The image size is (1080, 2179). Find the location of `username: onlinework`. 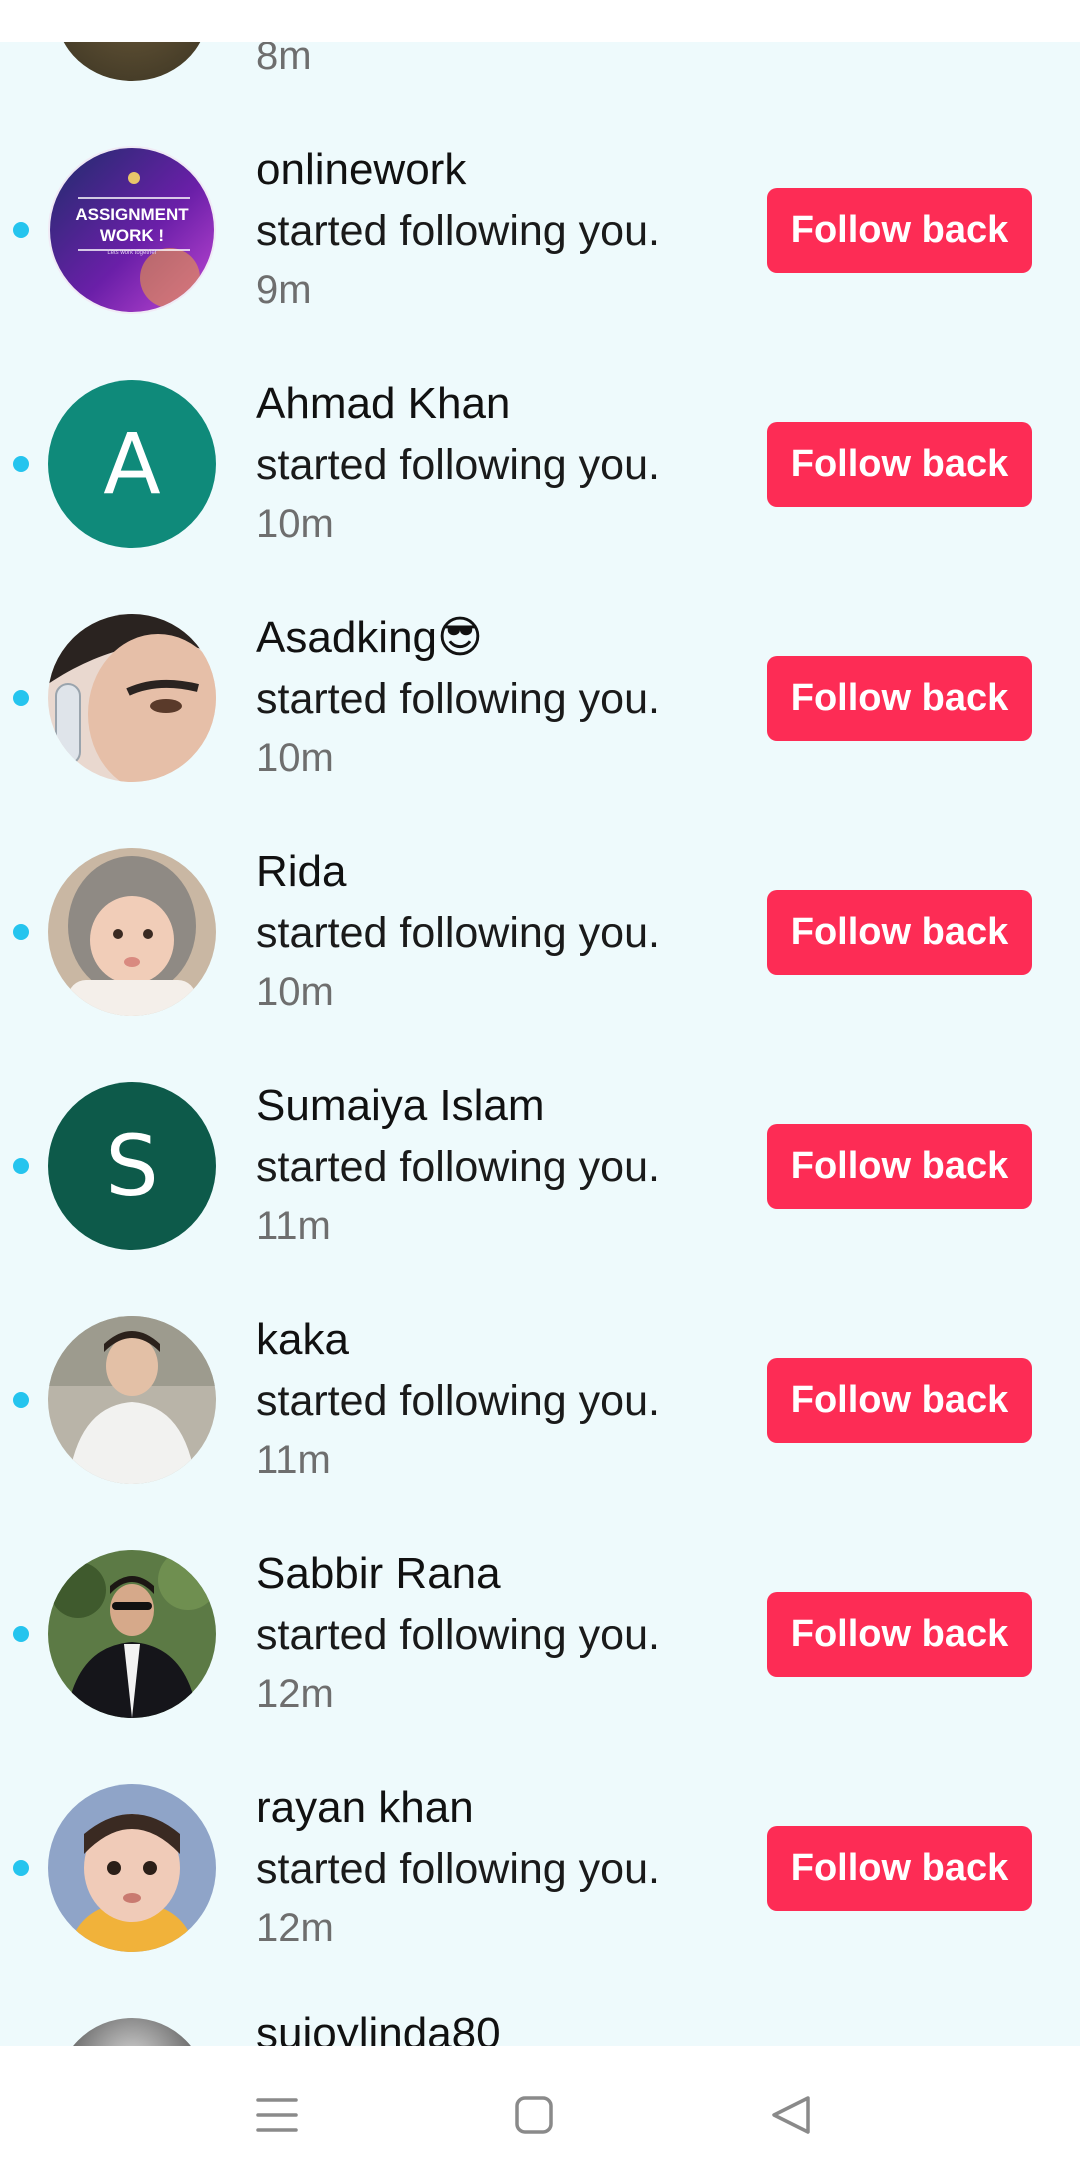

username: onlinework is located at coordinates (506, 170).